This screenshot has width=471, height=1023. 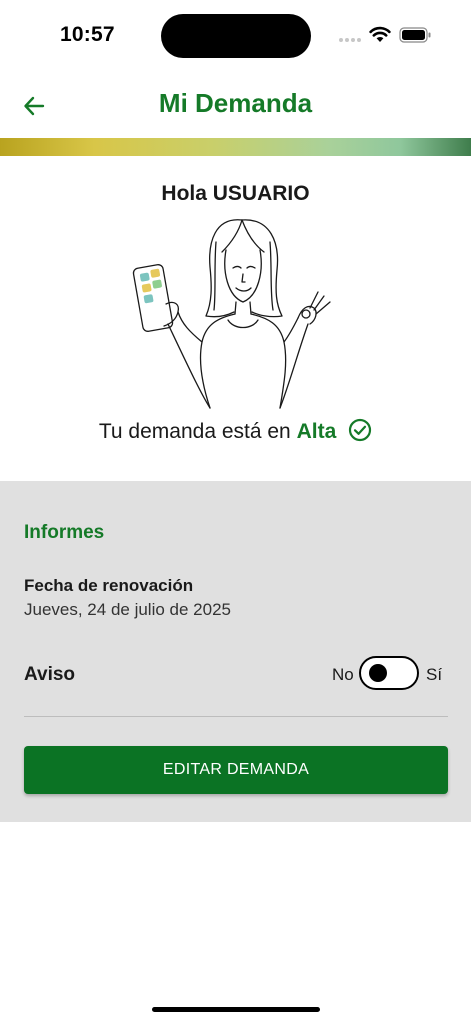 I want to click on toggle-on-label: Sí, so click(x=434, y=674).